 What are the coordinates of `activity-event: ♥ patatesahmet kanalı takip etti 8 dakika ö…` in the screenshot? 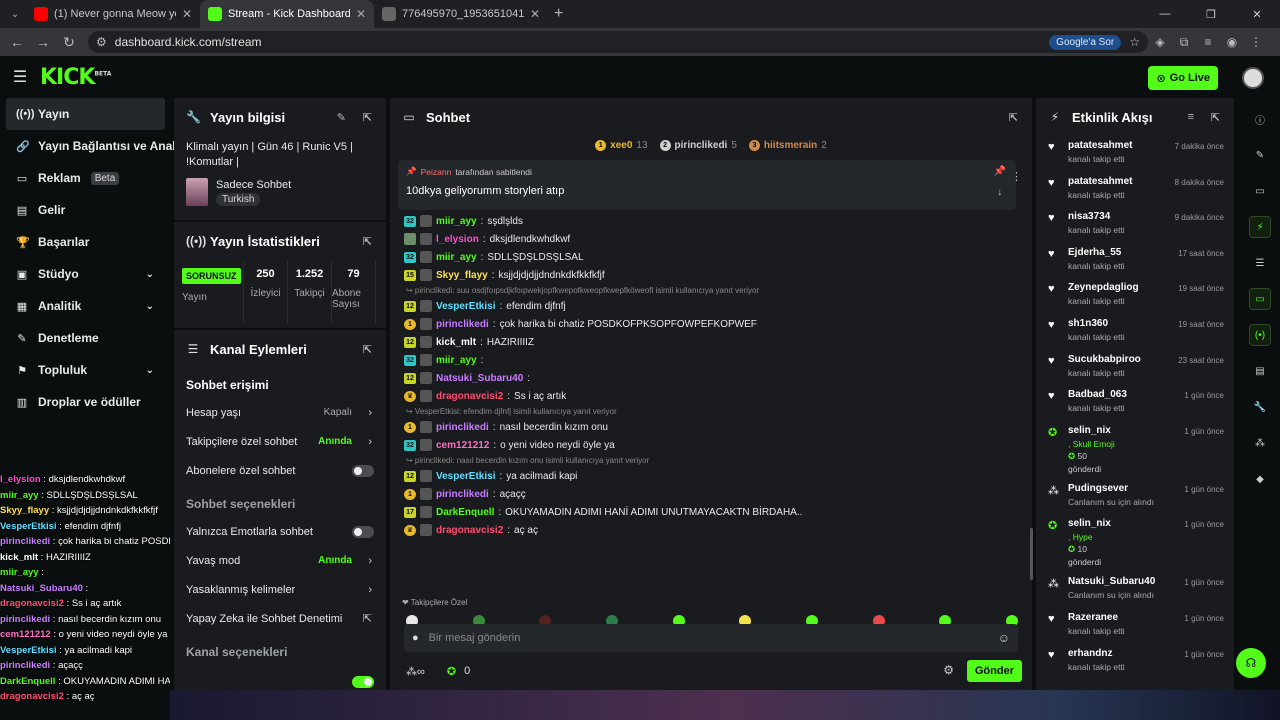 It's located at (1135, 190).